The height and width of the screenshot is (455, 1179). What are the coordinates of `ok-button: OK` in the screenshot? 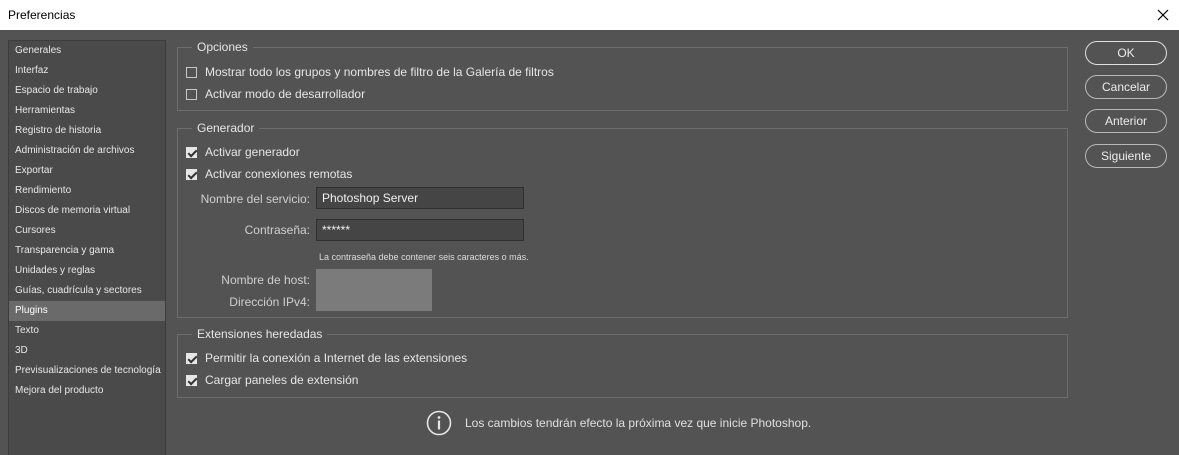 It's located at (1126, 53).